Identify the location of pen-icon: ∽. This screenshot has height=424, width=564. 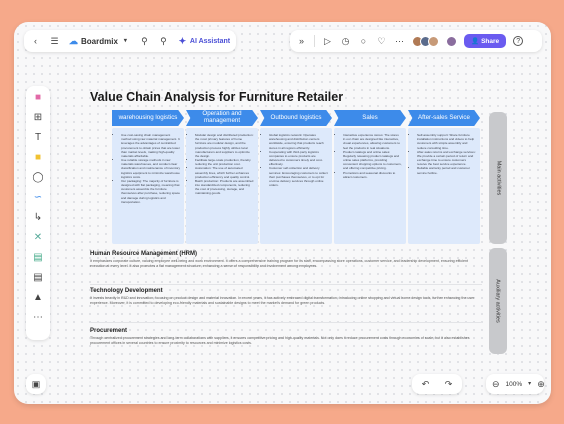
(38, 197).